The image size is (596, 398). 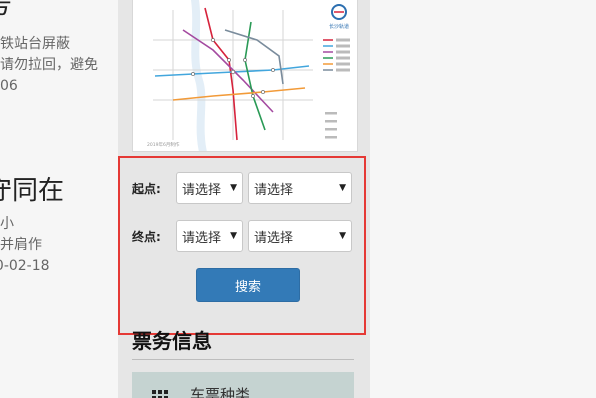 What do you see at coordinates (220, 392) in the screenshot?
I see `ticket-item-label: 车票种类` at bounding box center [220, 392].